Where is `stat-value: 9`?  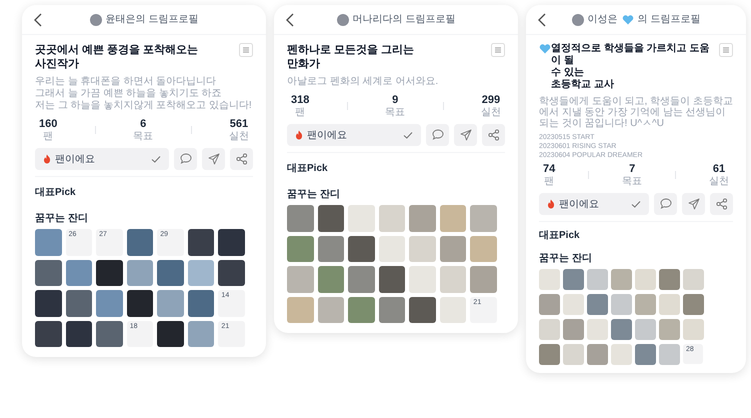 stat-value: 9 is located at coordinates (395, 100).